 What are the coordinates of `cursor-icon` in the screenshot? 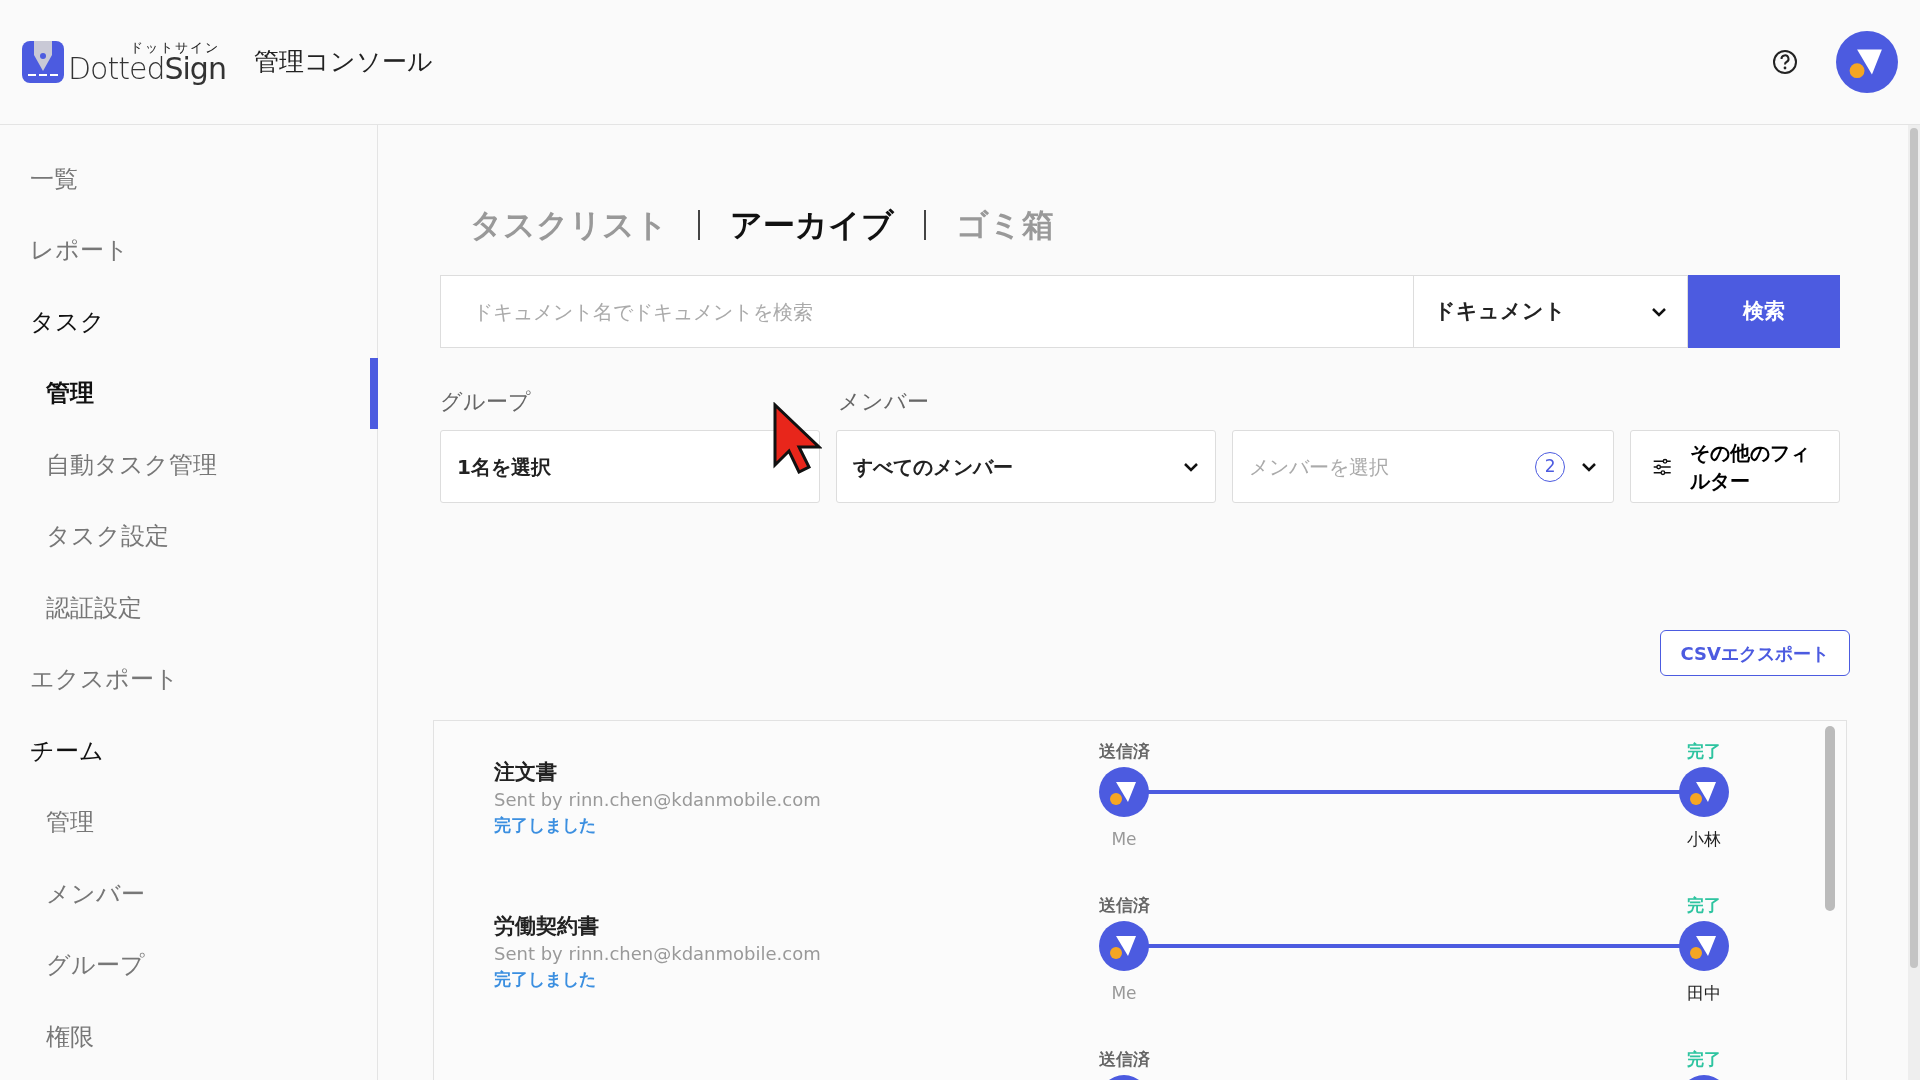 It's located at (797, 438).